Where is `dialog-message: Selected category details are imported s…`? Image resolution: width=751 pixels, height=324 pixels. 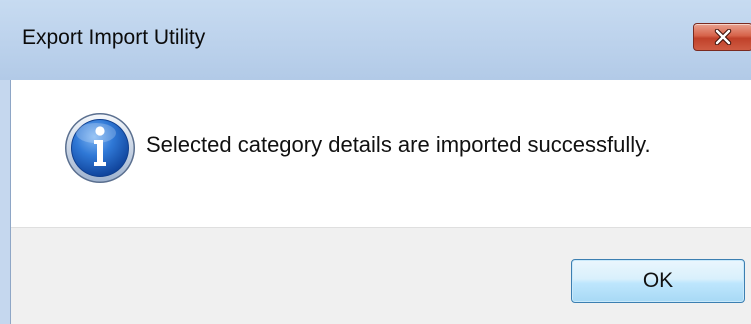 dialog-message: Selected category details are imported s… is located at coordinates (398, 144).